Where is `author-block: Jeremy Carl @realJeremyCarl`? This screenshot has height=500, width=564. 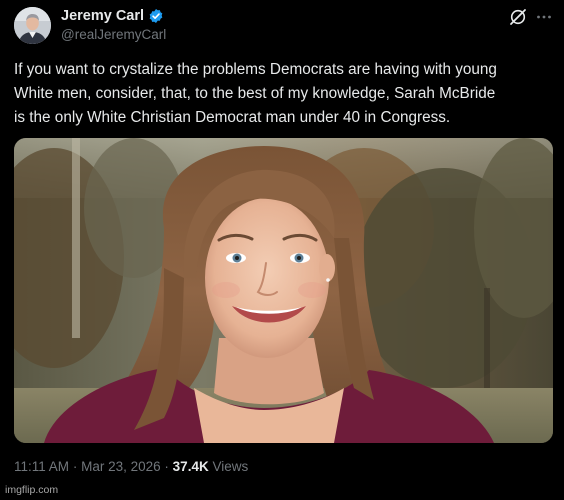
author-block: Jeremy Carl @realJeremyCarl is located at coordinates (113, 24).